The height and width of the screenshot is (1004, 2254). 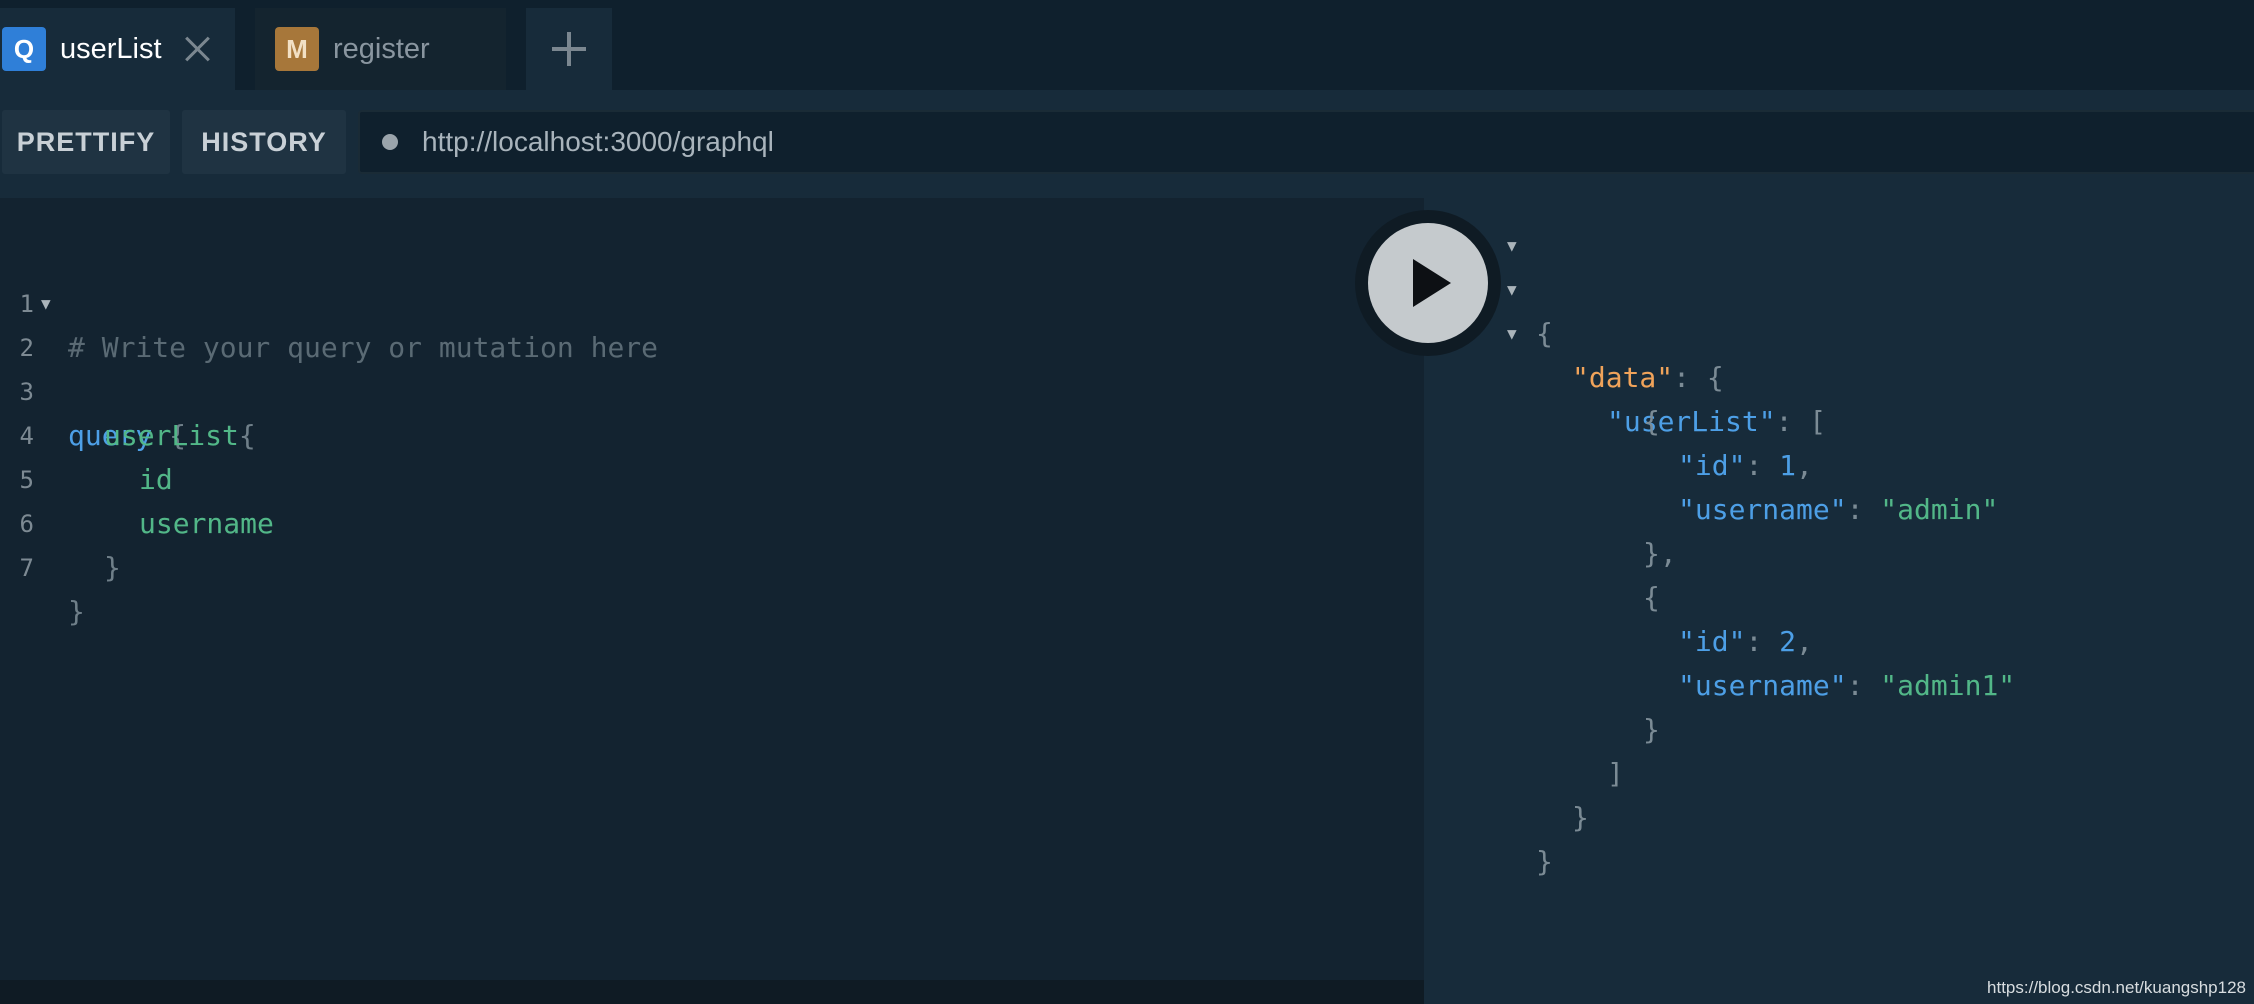 What do you see at coordinates (1432, 283) in the screenshot?
I see `play-icon` at bounding box center [1432, 283].